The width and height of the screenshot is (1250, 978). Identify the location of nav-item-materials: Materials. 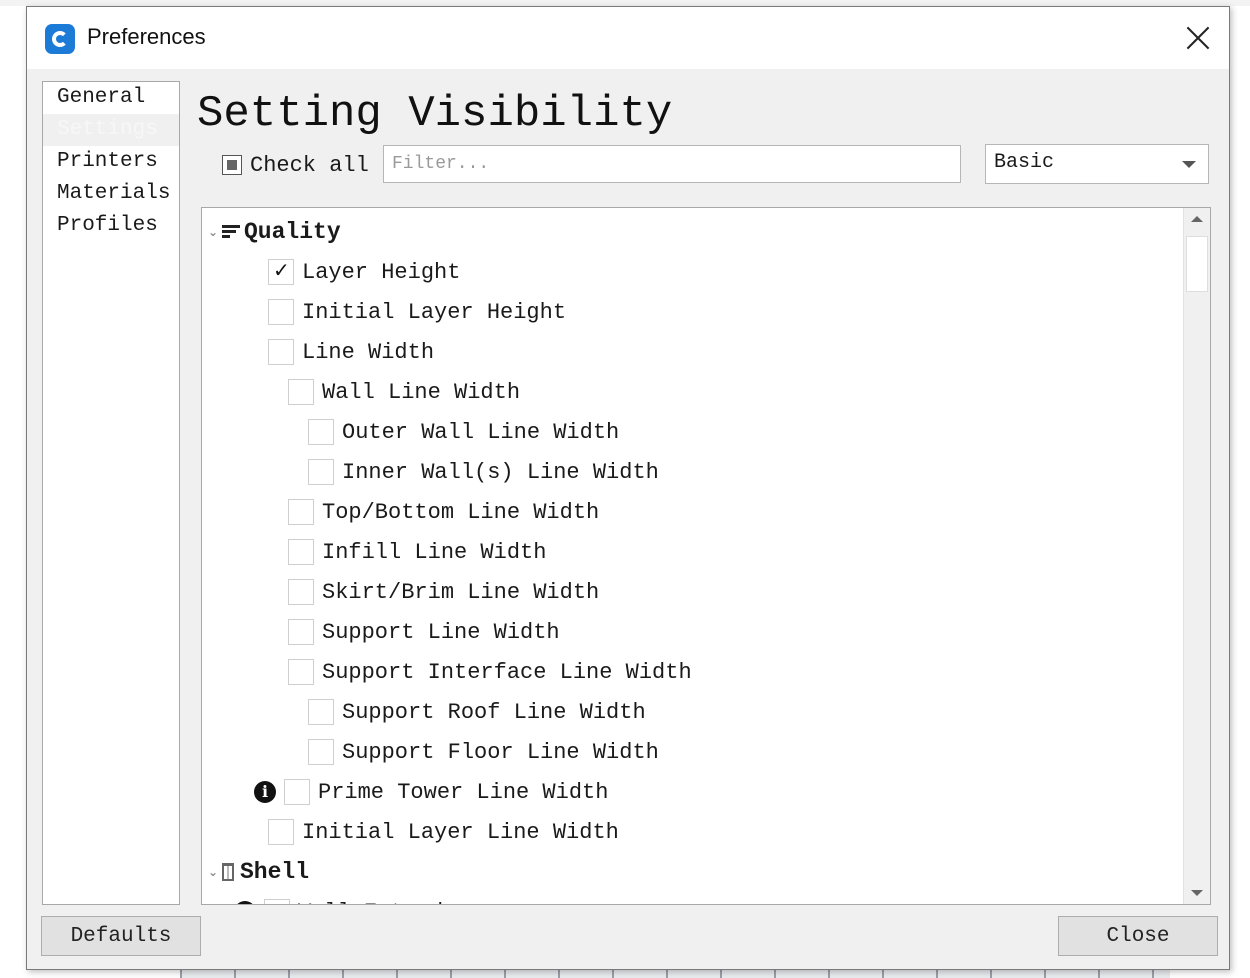
(111, 194).